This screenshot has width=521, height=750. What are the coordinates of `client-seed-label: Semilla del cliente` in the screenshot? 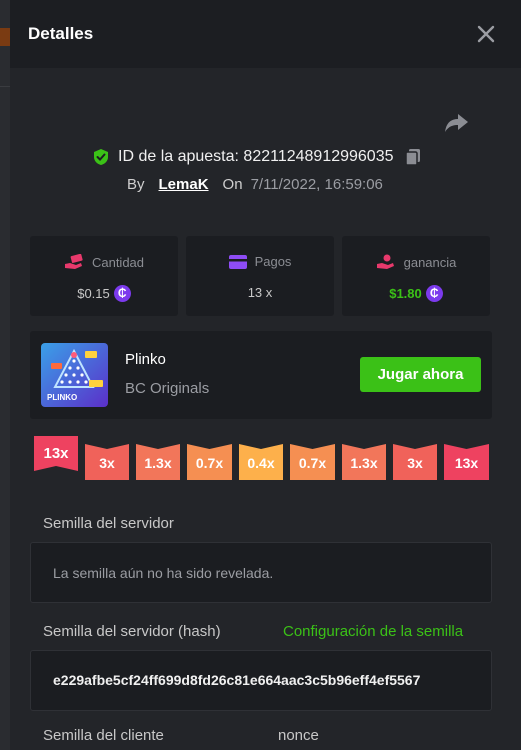 It's located at (103, 735).